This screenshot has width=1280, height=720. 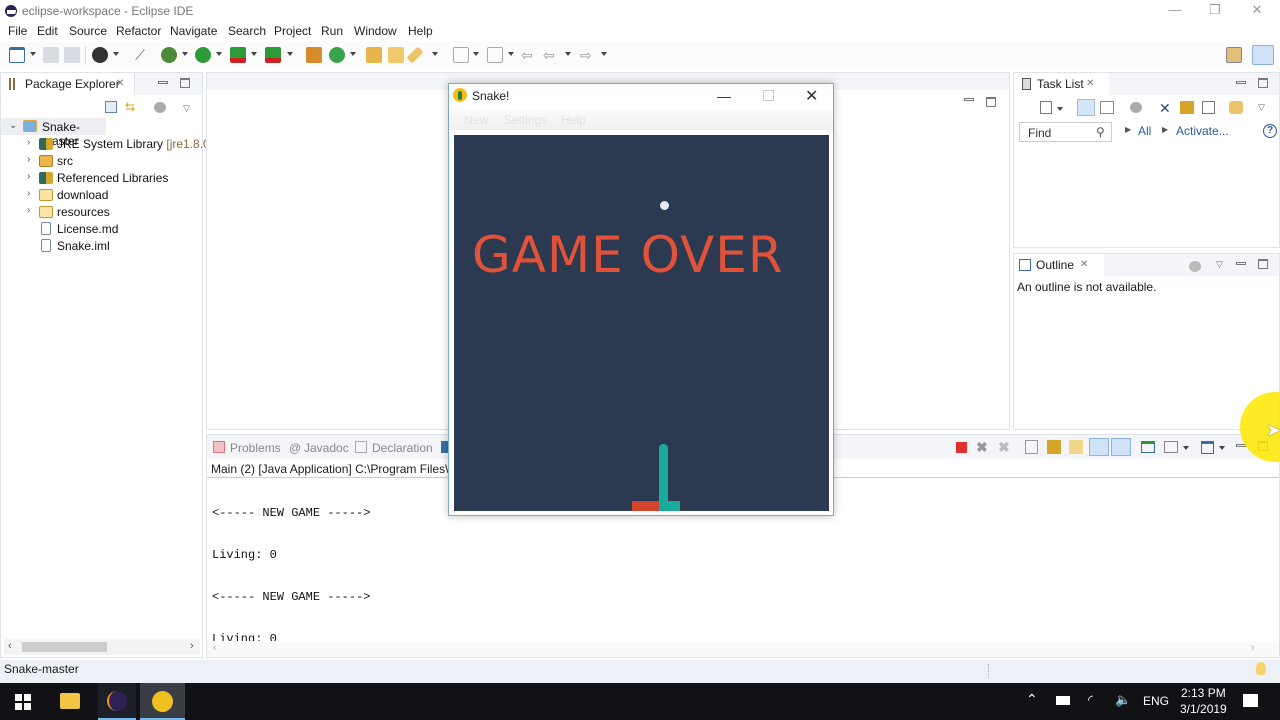 I want to click on menu-project: Project, so click(x=292, y=31).